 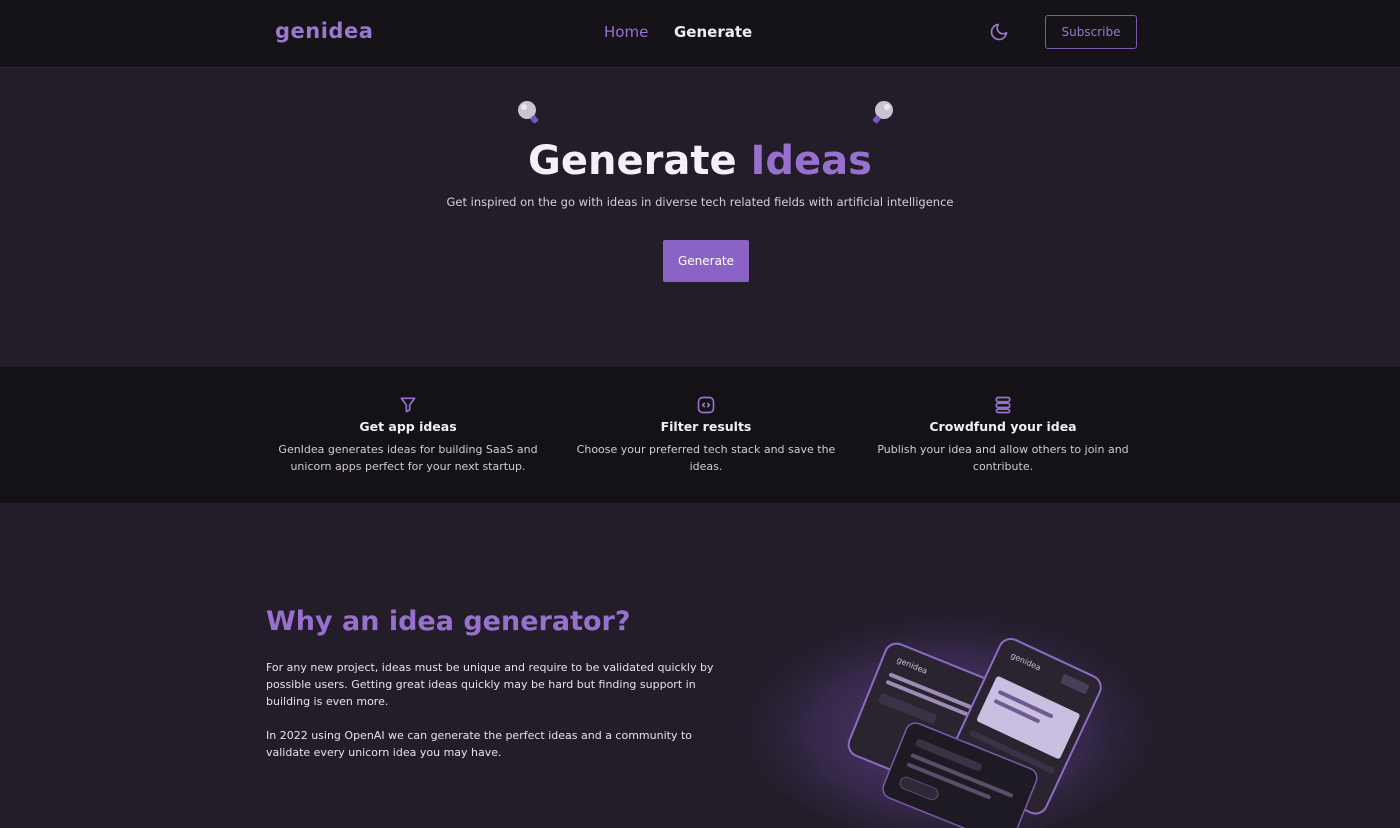 What do you see at coordinates (706, 261) in the screenshot?
I see `generate-button: Generate` at bounding box center [706, 261].